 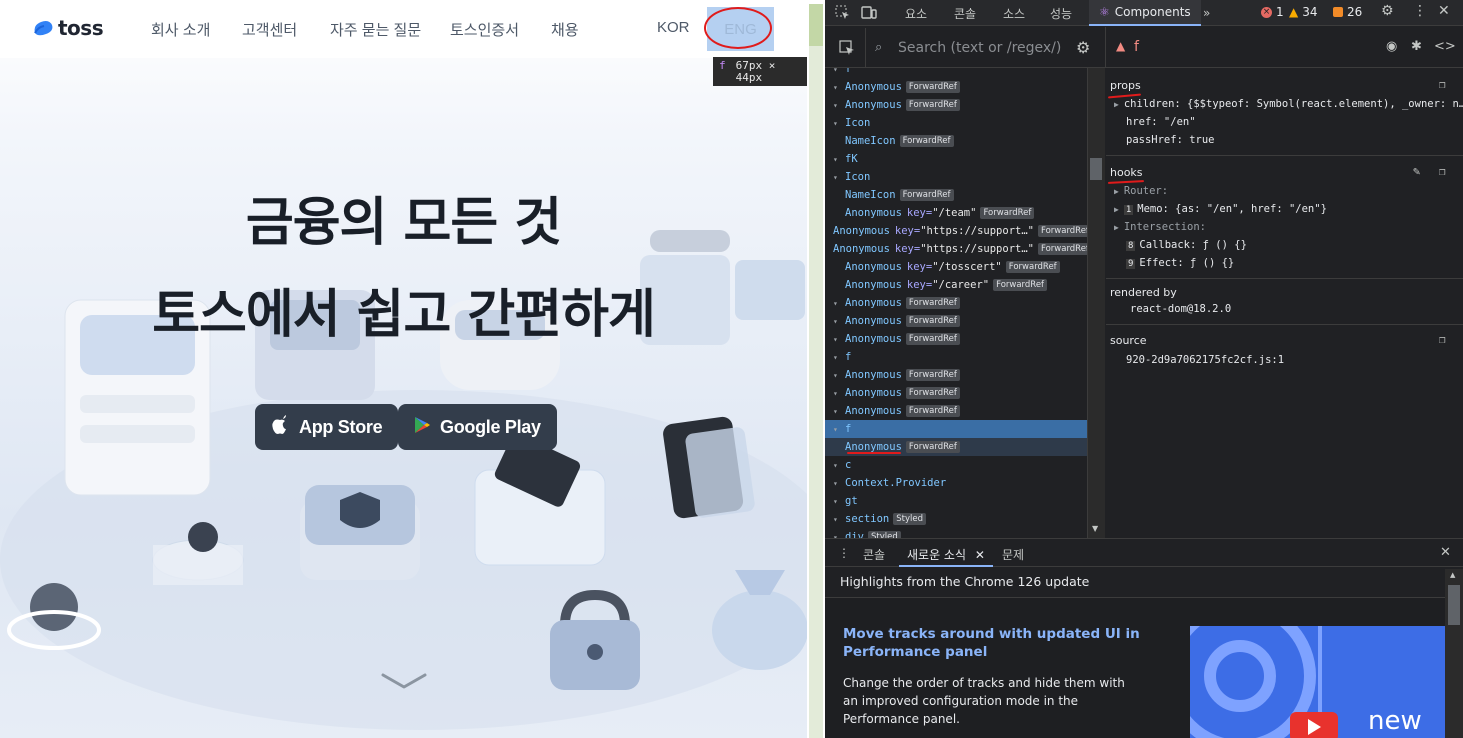 I want to click on issues-count-badge: 26, so click(x=1347, y=12).